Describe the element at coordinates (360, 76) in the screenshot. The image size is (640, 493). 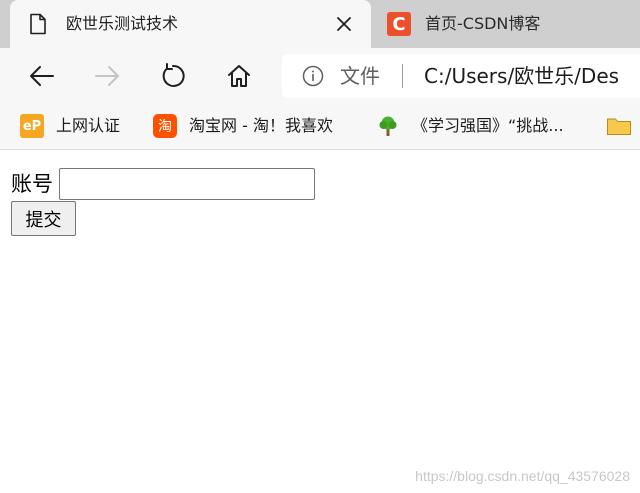
I see `address-scheme-label: 文件` at that location.